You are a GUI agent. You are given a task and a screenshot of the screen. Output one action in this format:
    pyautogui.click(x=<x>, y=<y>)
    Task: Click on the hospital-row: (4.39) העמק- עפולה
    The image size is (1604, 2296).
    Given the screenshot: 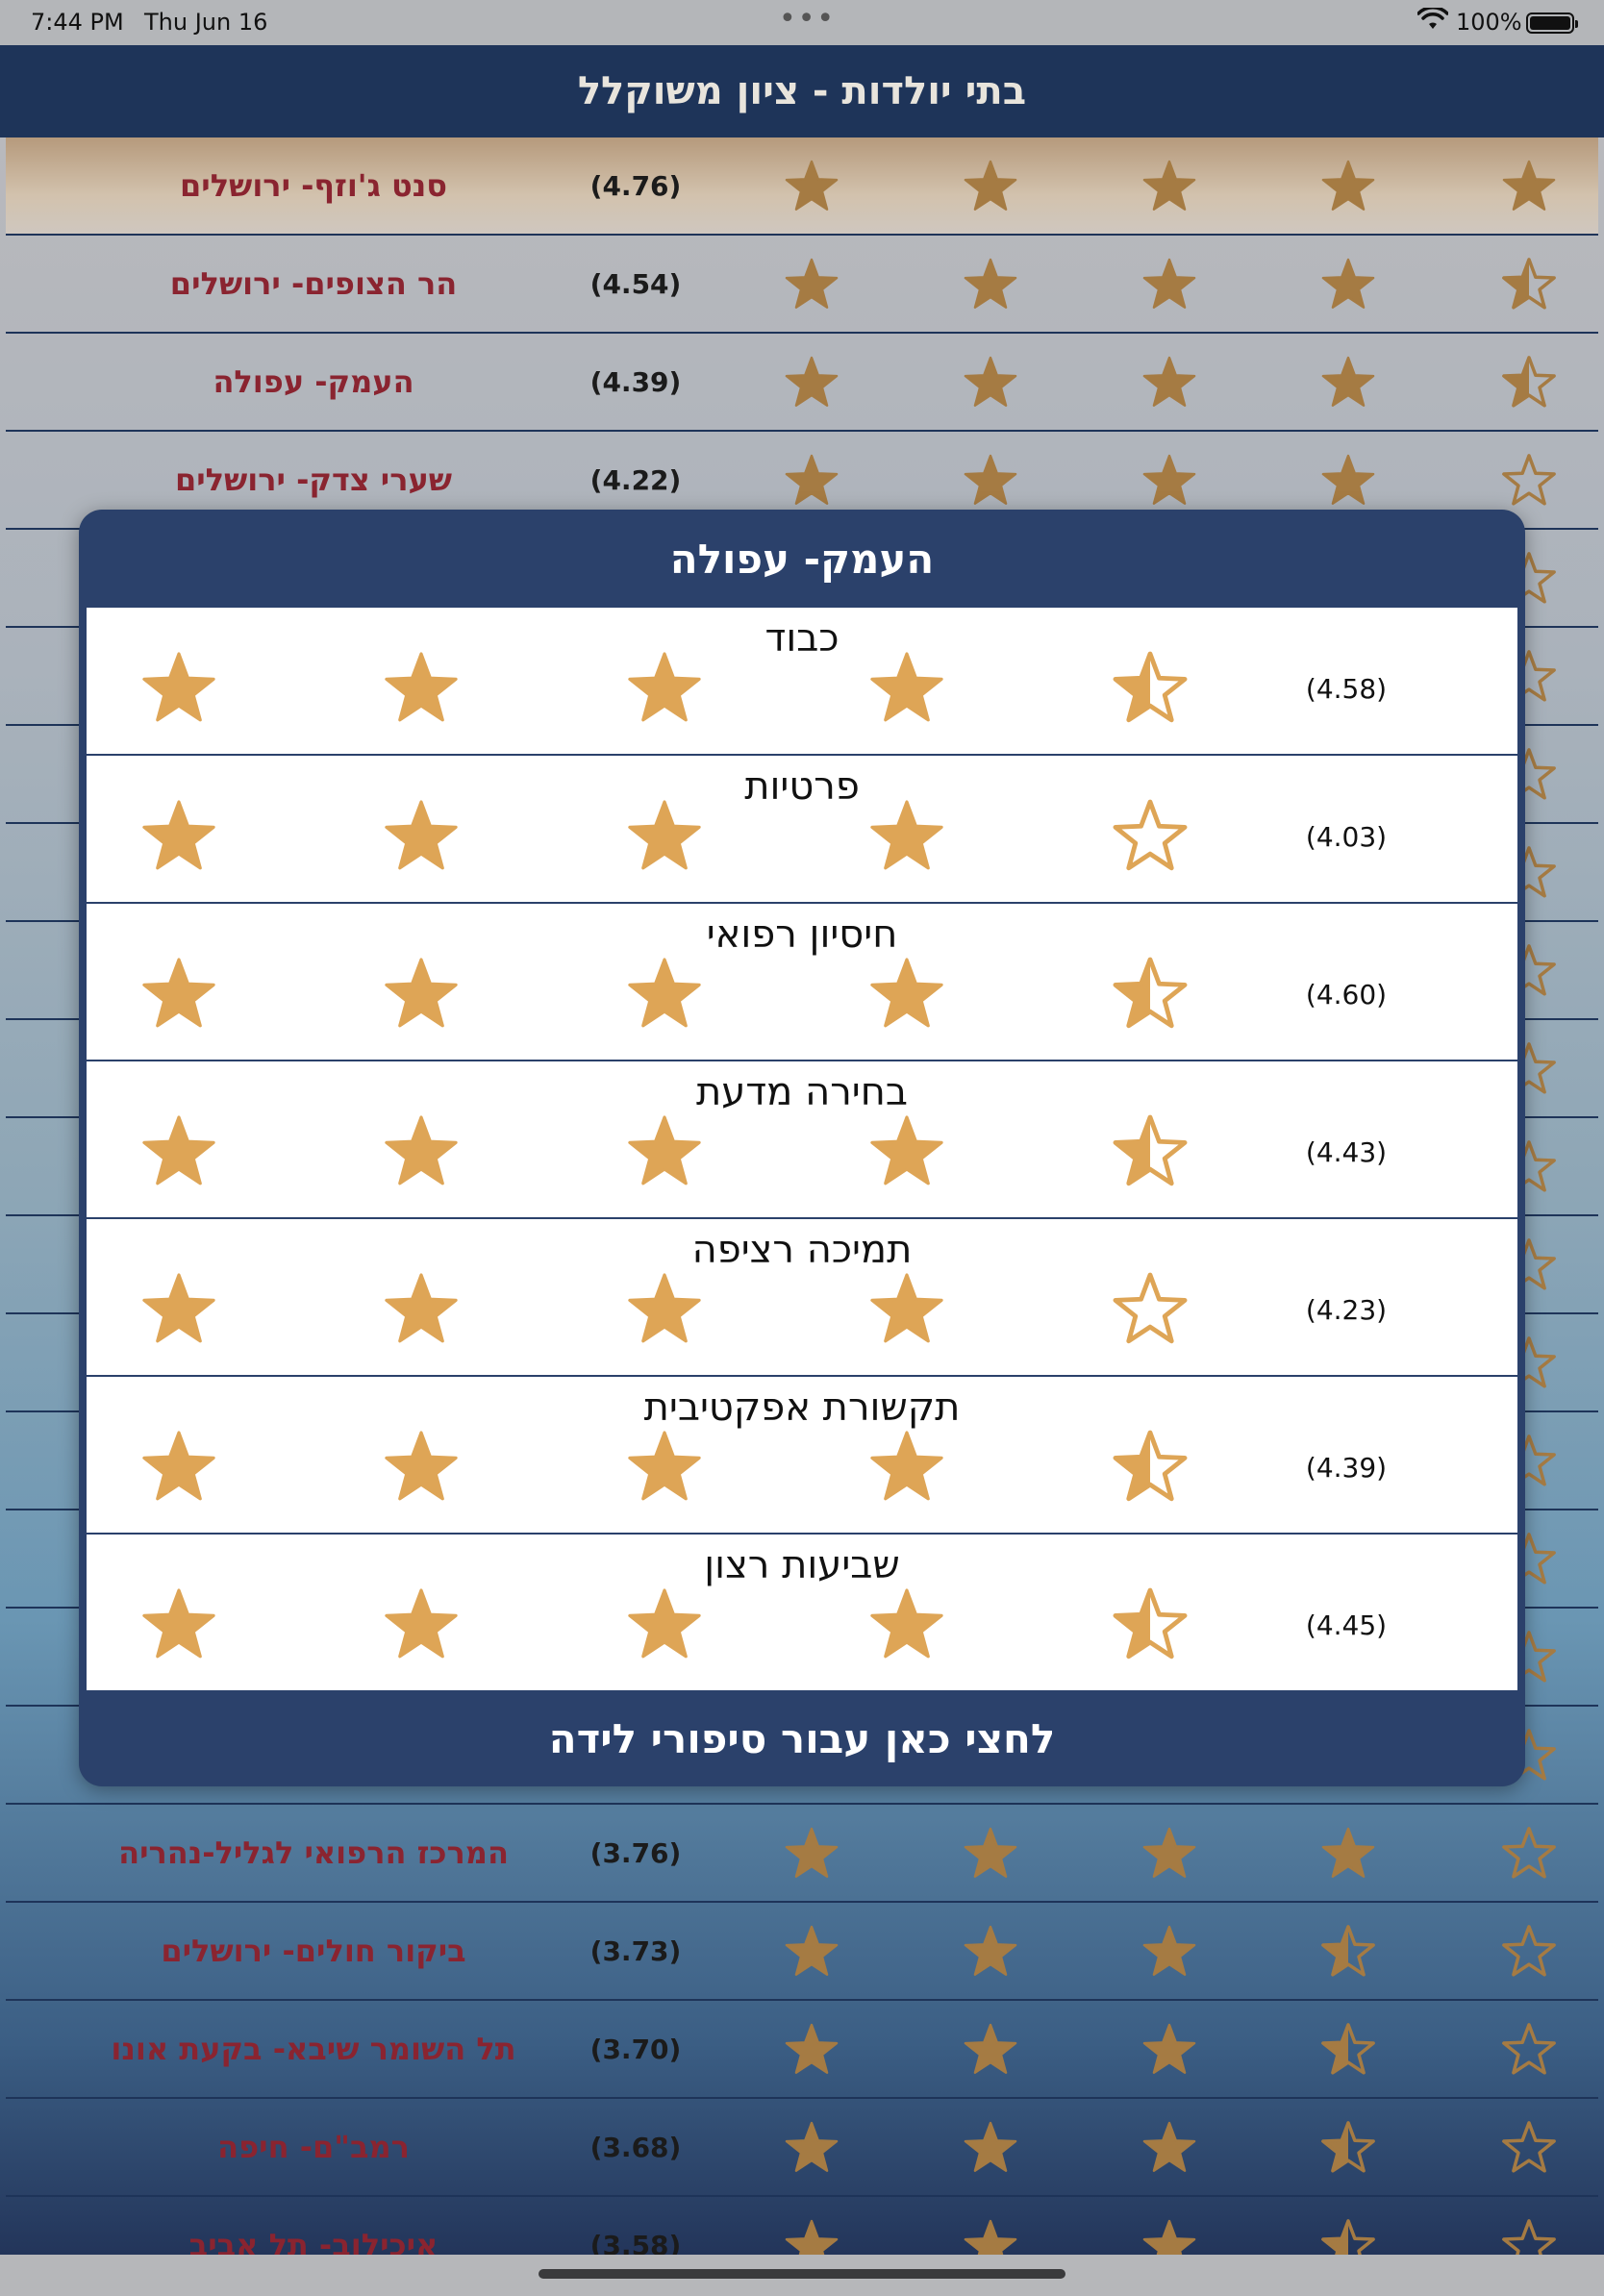 What is the action you would take?
    pyautogui.click(x=802, y=383)
    